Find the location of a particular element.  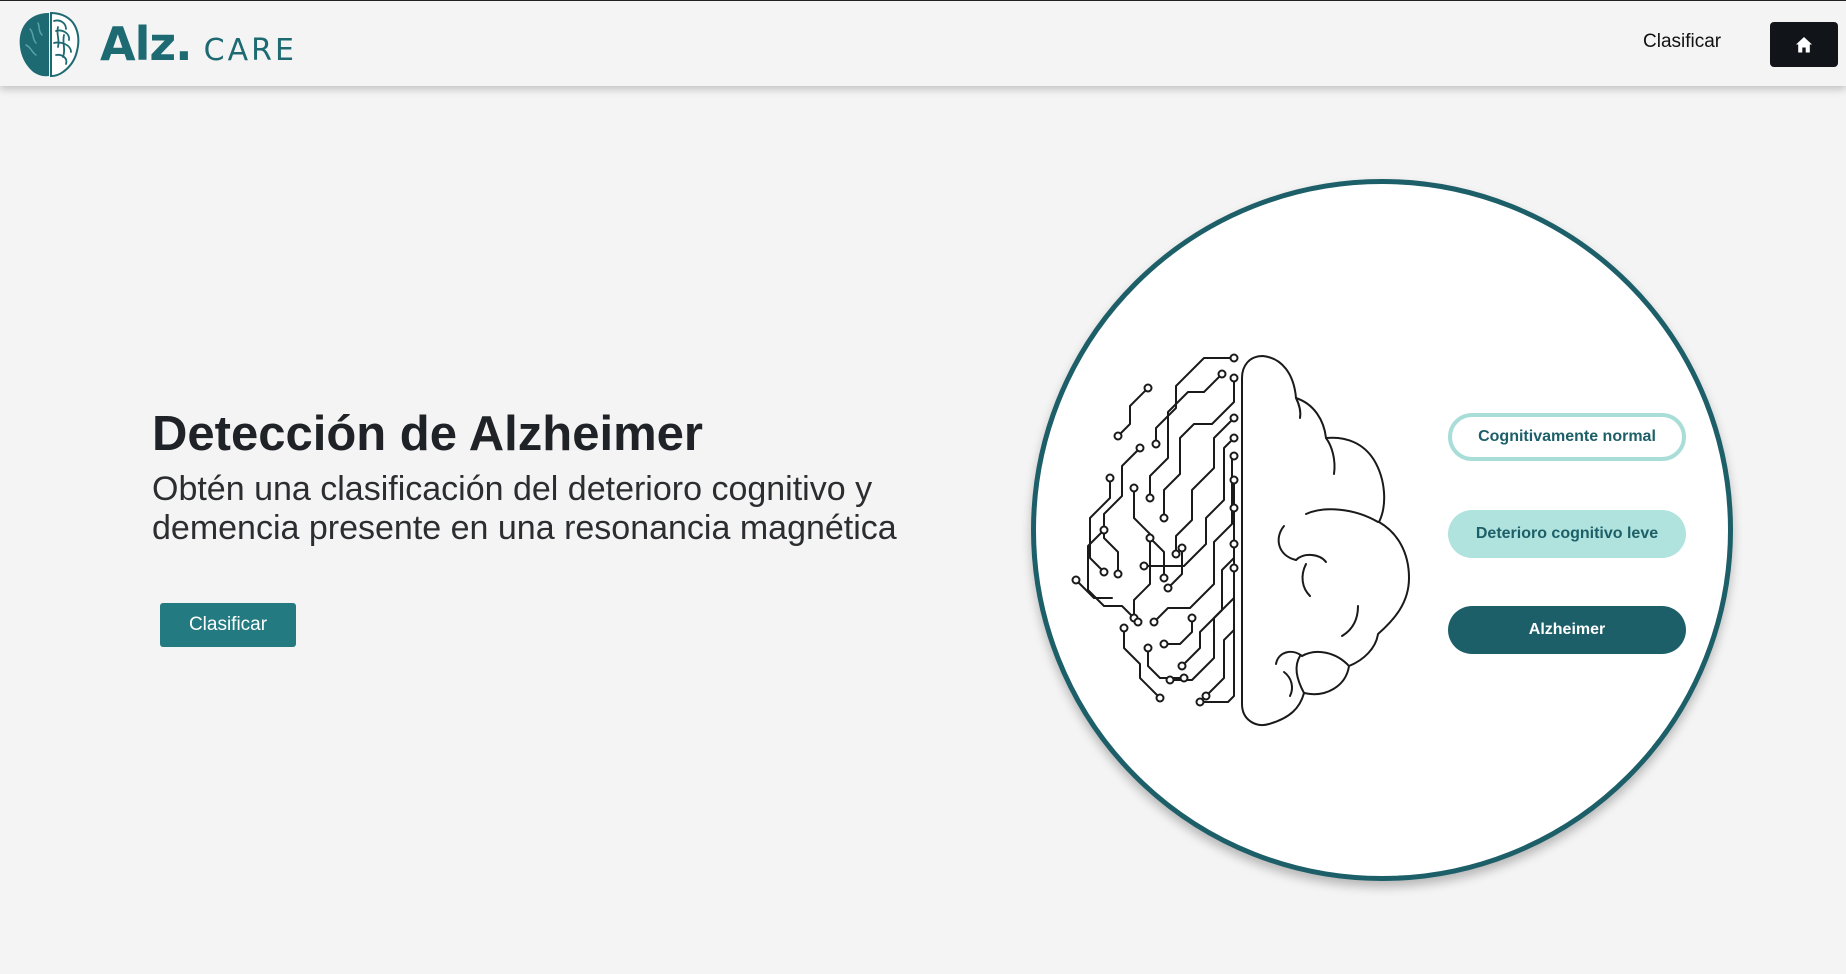

clasificar-button: Clasificar is located at coordinates (228, 625).